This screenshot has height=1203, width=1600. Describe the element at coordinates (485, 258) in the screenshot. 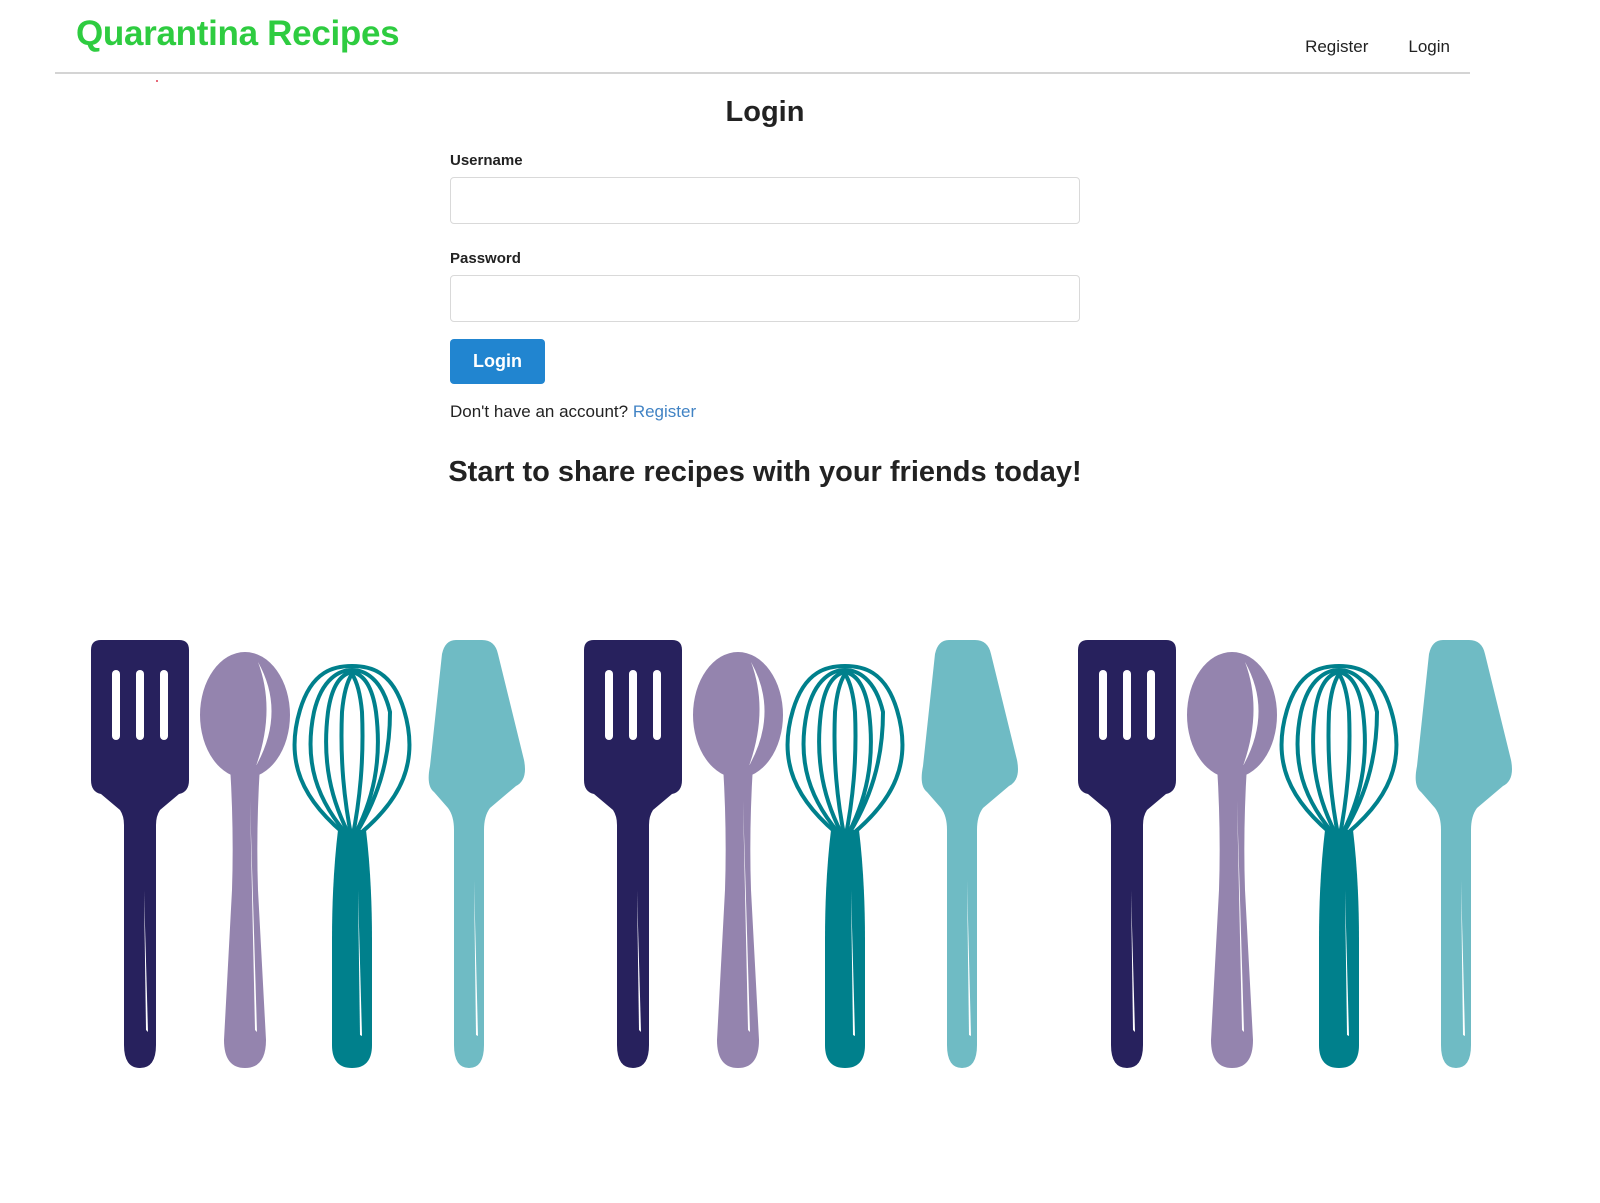

I see `password-label: Password` at that location.